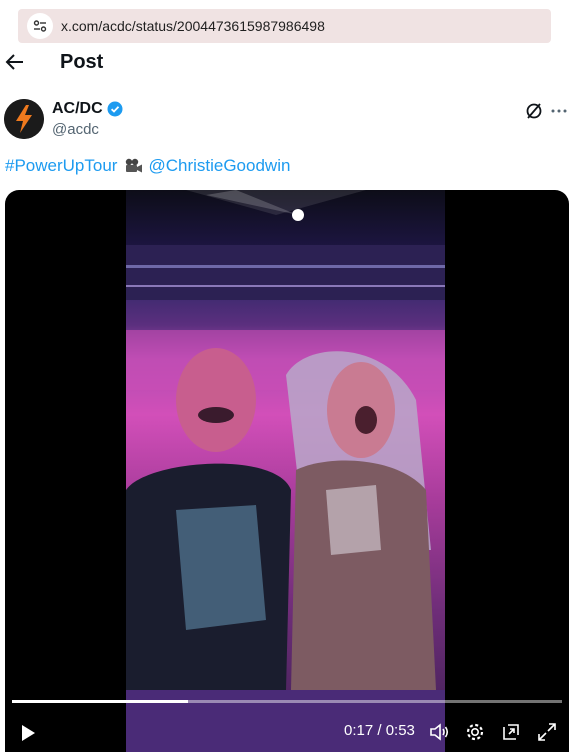 This screenshot has width=569, height=752. Describe the element at coordinates (115, 109) in the screenshot. I see `verified-badge-icon` at that location.